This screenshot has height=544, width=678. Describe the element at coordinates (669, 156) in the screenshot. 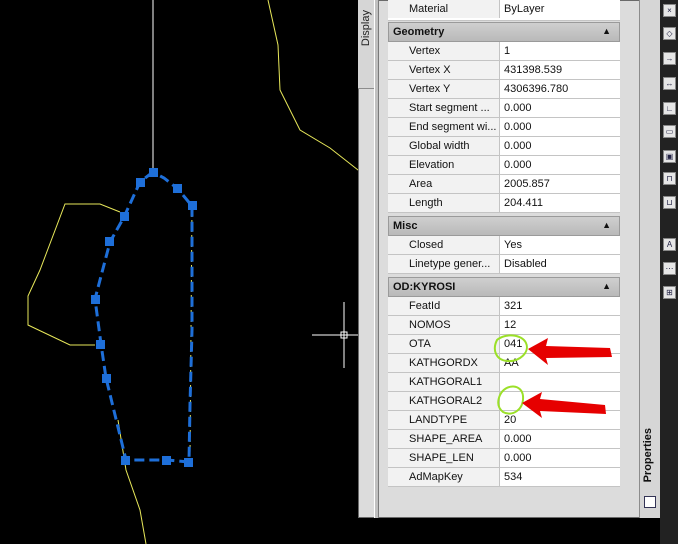

I see `toolbar-tool-icon: ▣` at that location.